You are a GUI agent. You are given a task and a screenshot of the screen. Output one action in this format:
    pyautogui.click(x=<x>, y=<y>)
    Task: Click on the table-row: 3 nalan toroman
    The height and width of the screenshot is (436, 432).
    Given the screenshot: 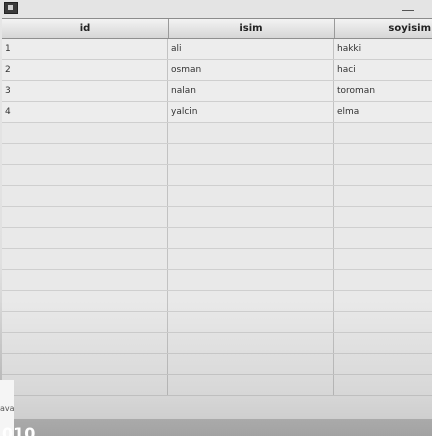 What is the action you would take?
    pyautogui.click(x=217, y=91)
    